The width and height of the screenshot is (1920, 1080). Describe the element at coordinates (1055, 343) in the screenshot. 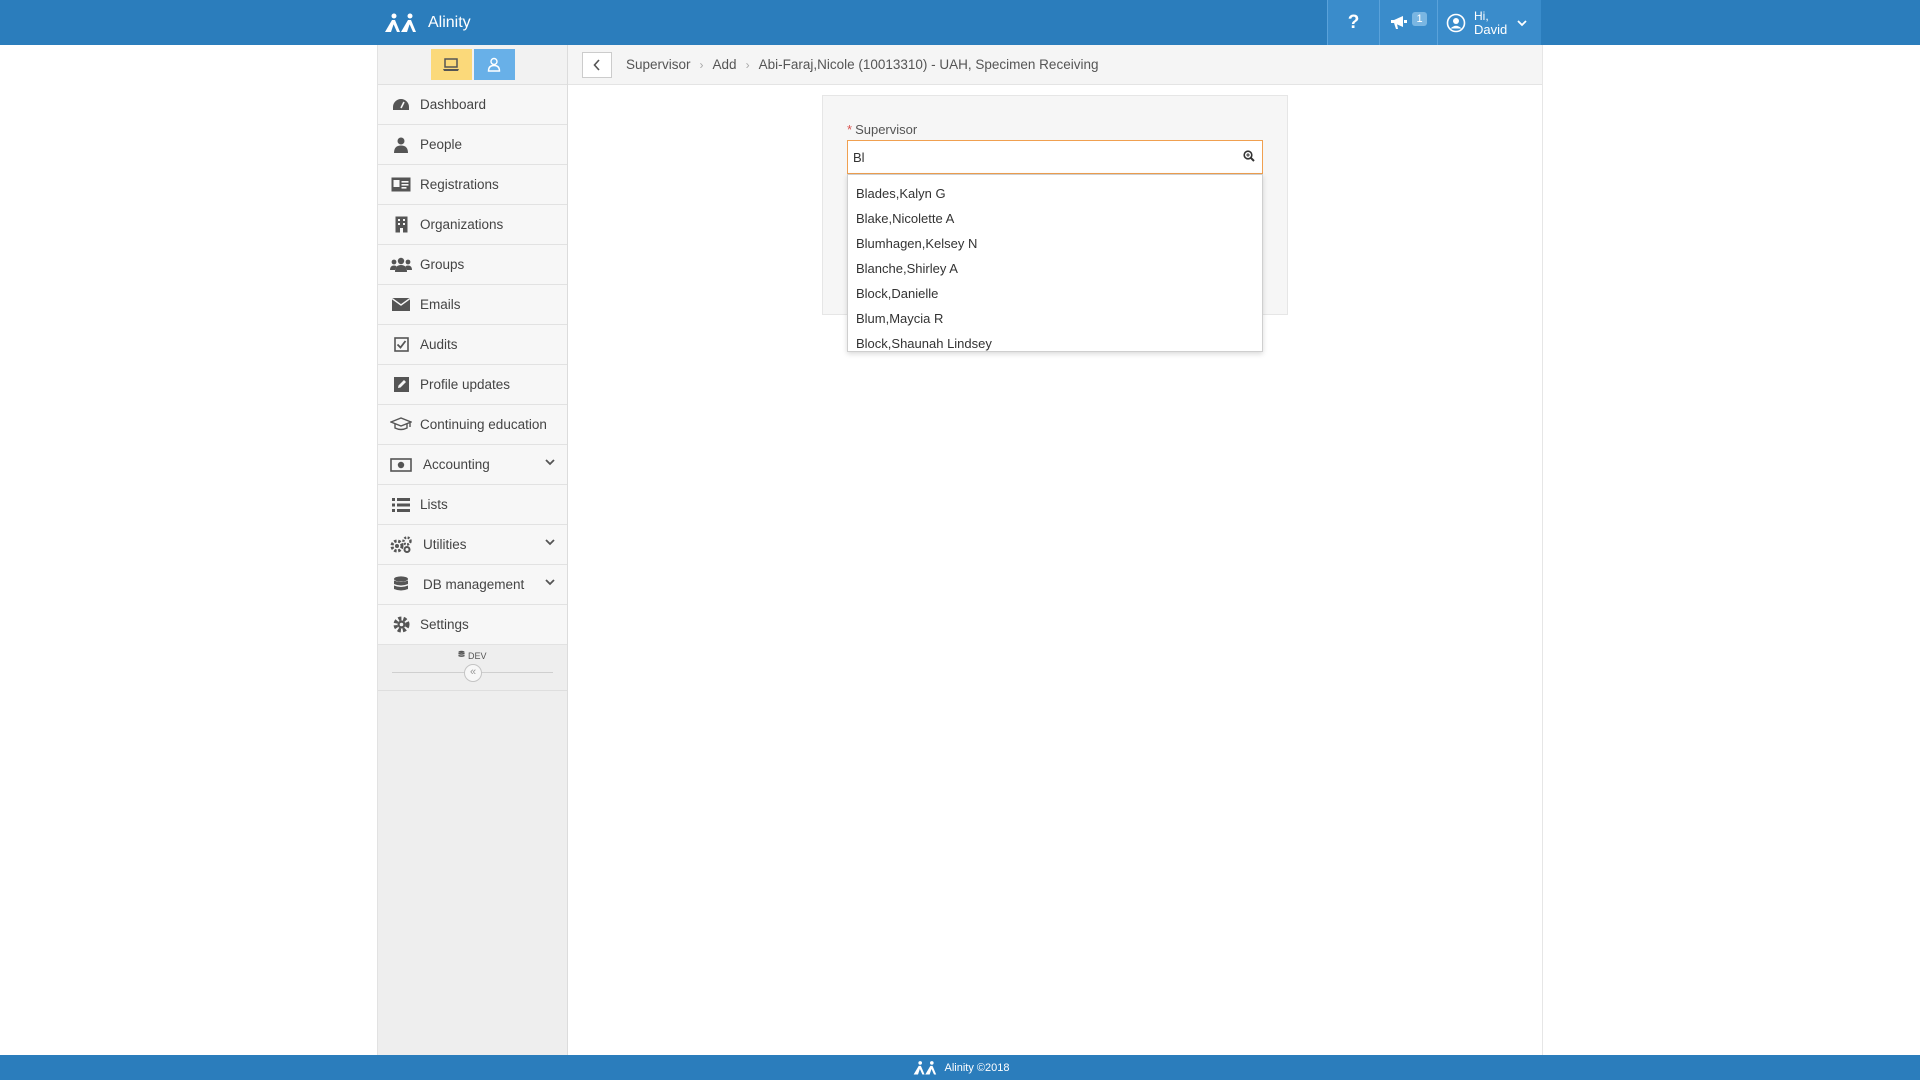

I see `suggestion-item: Block,Shaunah Lindsey` at that location.